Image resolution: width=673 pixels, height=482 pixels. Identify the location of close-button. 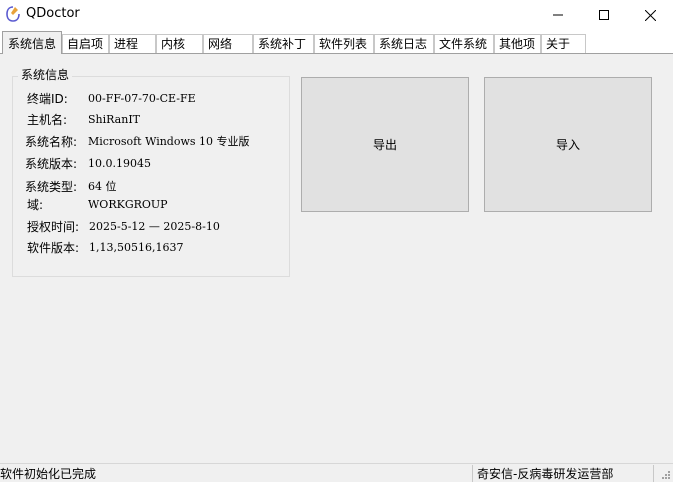
(650, 15).